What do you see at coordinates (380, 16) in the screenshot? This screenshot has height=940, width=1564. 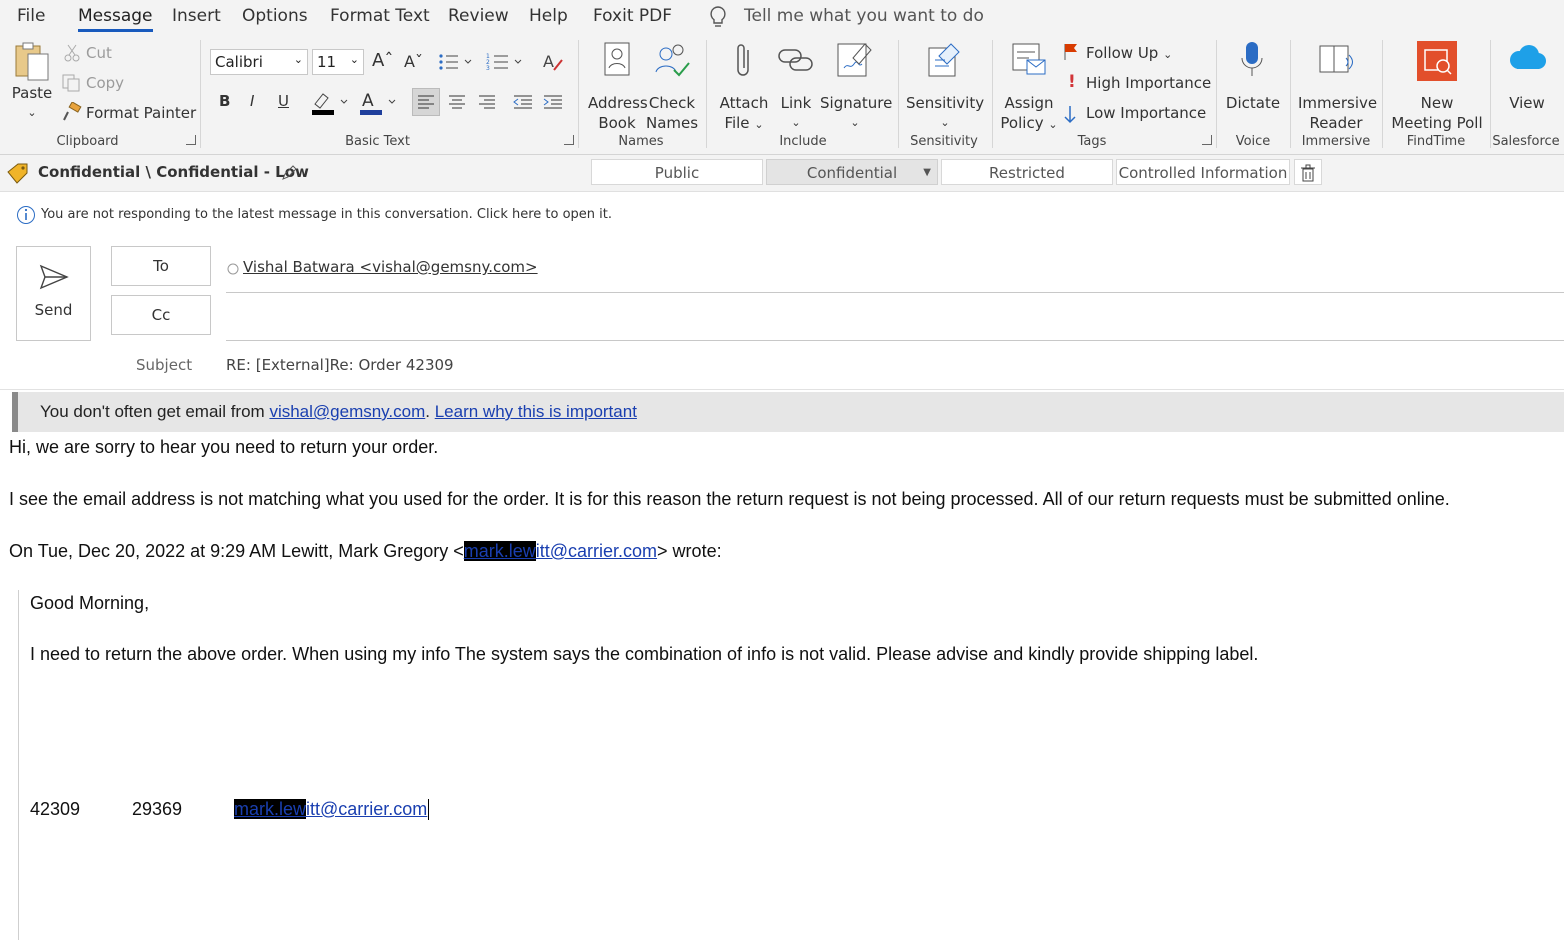 I see `menu-format-text: Format Text` at bounding box center [380, 16].